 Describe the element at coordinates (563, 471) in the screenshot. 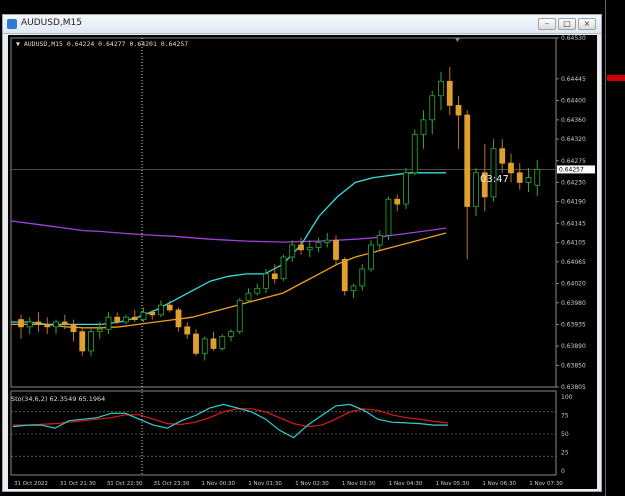

I see `oscillator-axis-label: 0` at that location.